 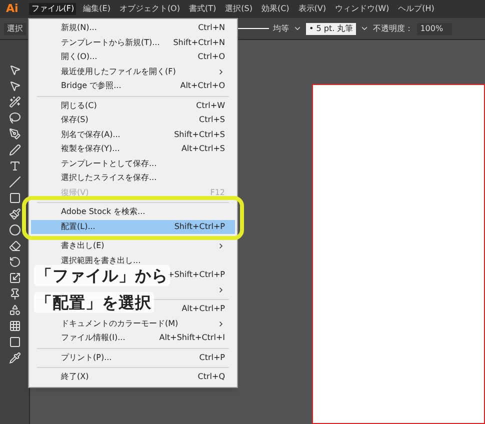 I want to click on selection-label: 選択, so click(x=15, y=28).